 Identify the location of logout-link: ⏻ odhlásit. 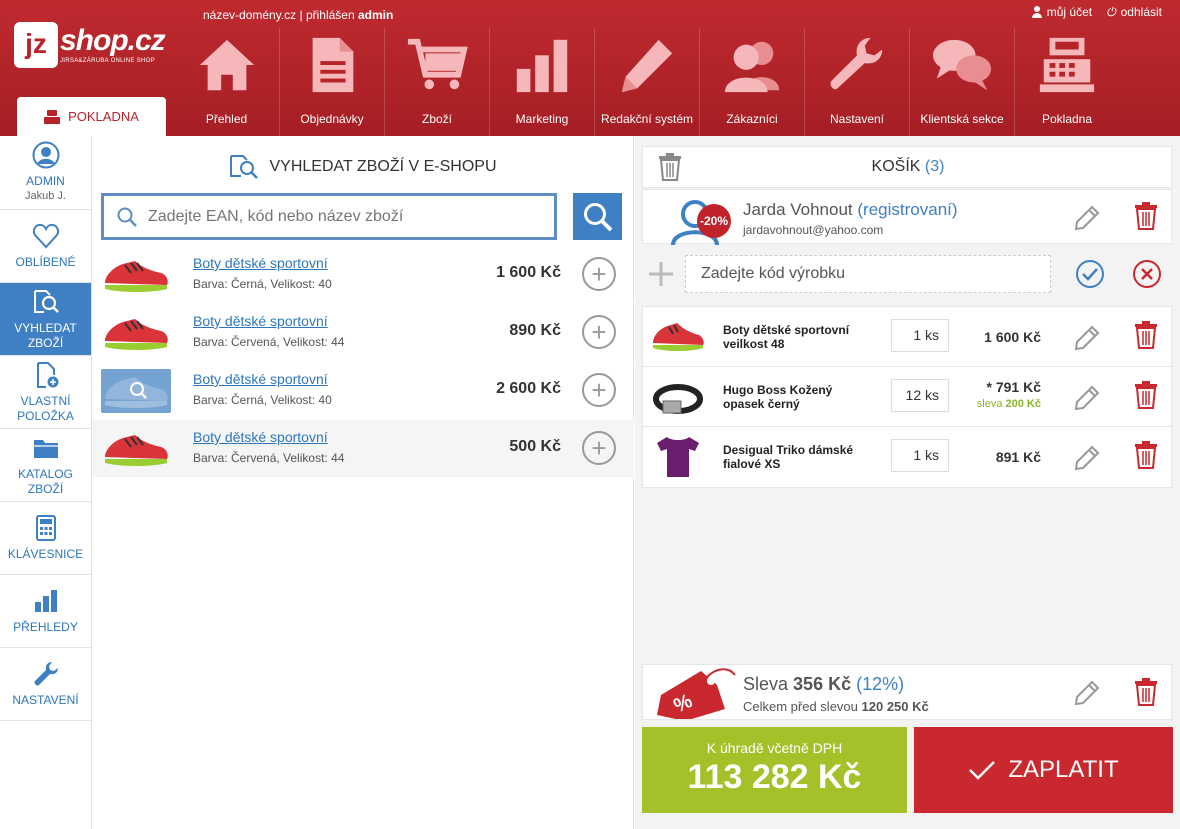
(1134, 12).